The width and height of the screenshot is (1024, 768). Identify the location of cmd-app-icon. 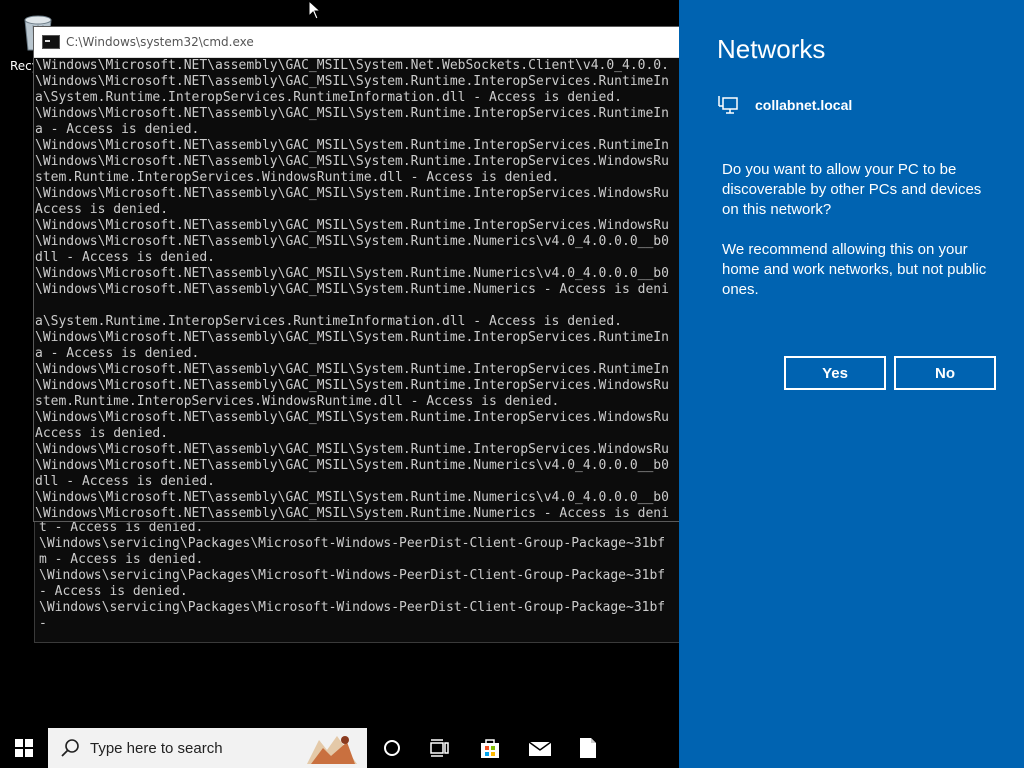
(51, 42).